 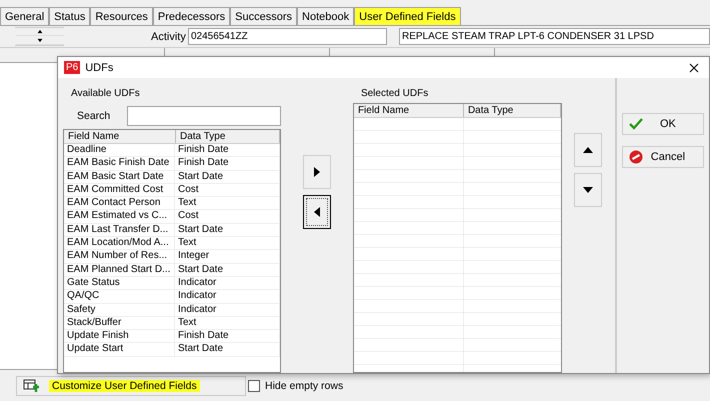 I want to click on left-arrow-icon, so click(x=317, y=212).